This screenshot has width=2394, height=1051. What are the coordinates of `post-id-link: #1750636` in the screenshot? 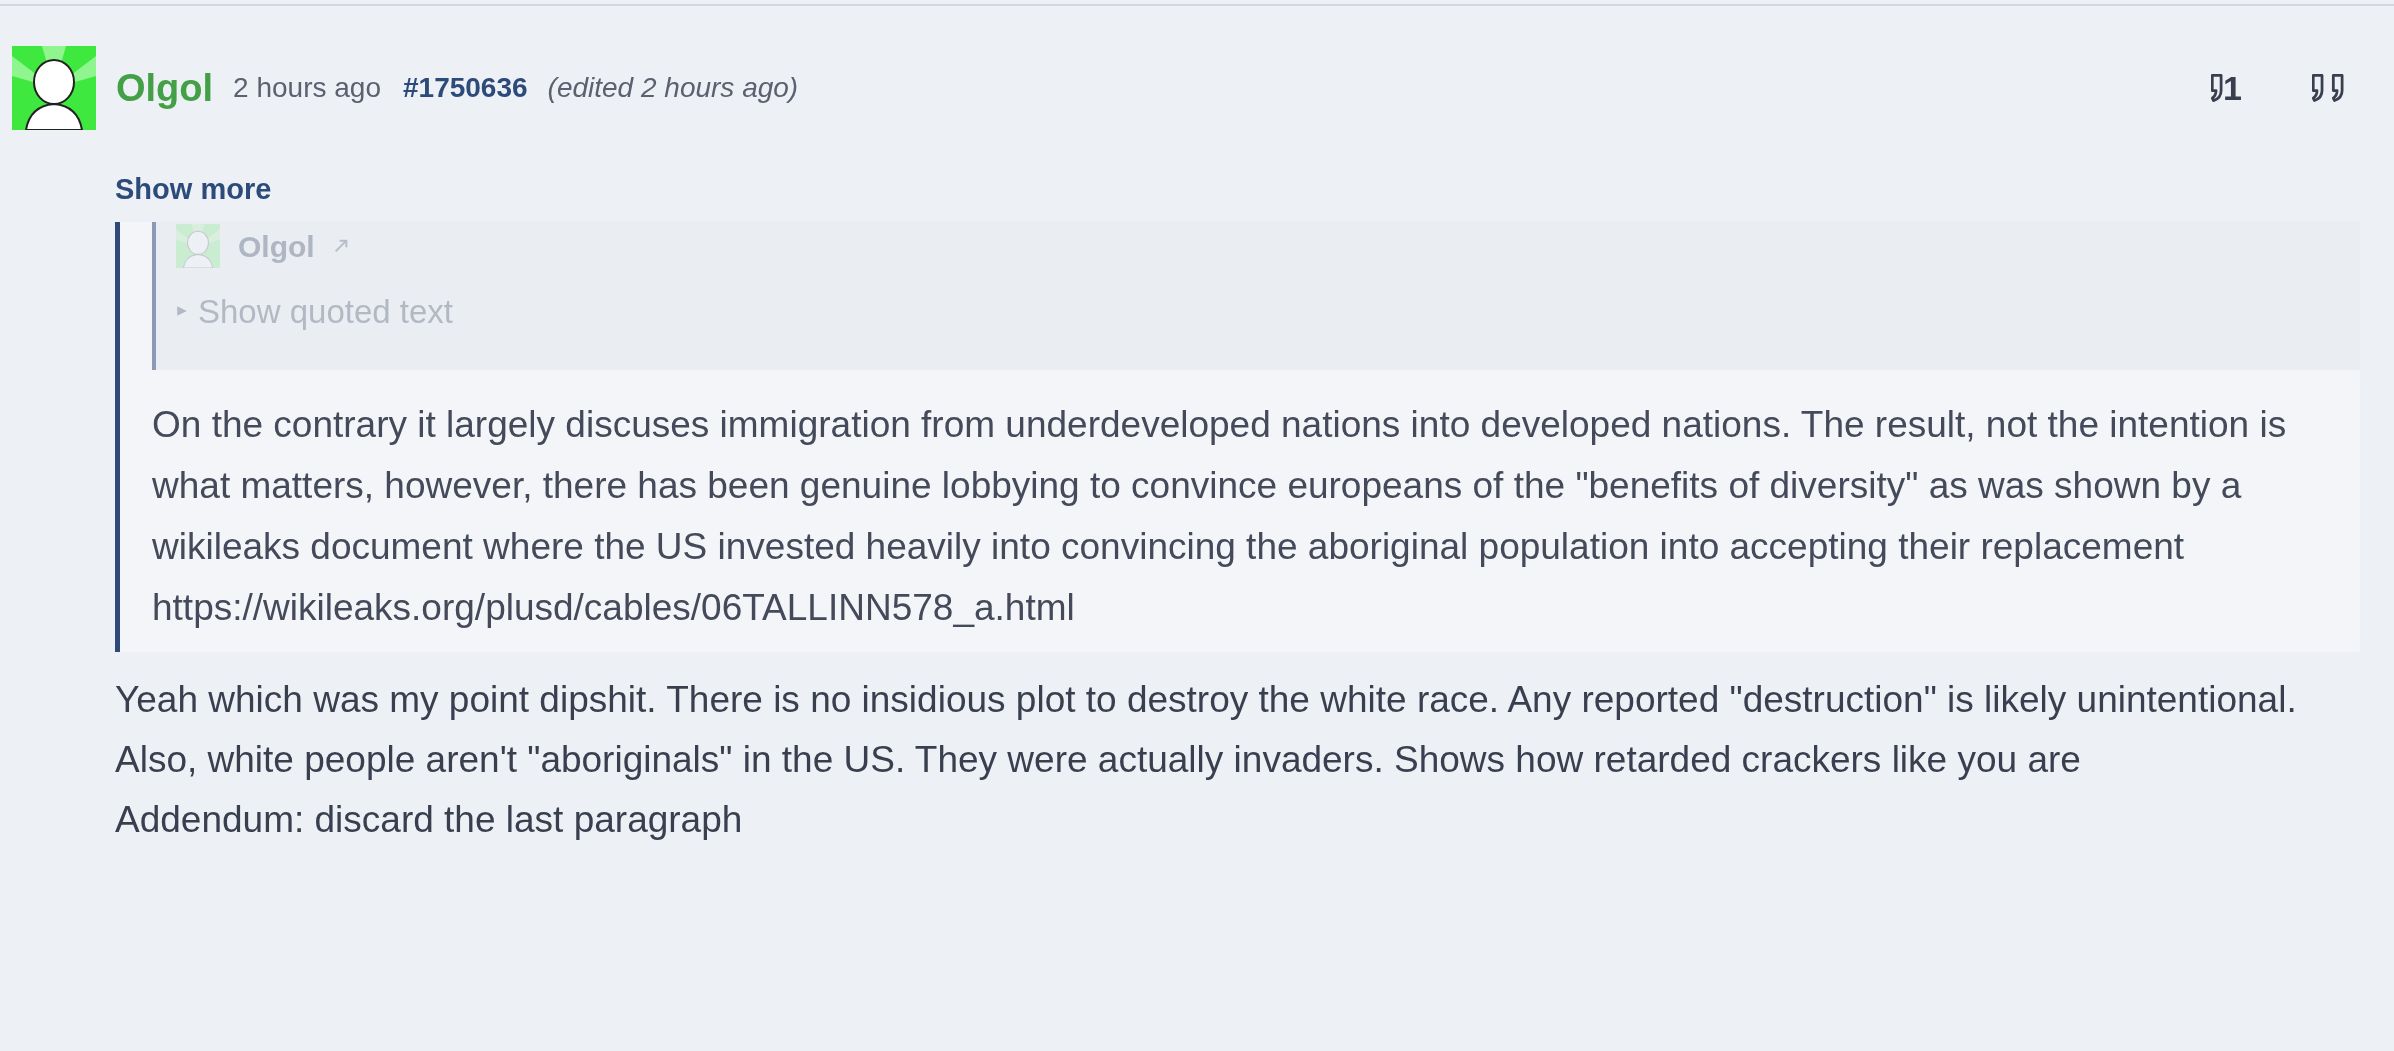 It's located at (465, 88).